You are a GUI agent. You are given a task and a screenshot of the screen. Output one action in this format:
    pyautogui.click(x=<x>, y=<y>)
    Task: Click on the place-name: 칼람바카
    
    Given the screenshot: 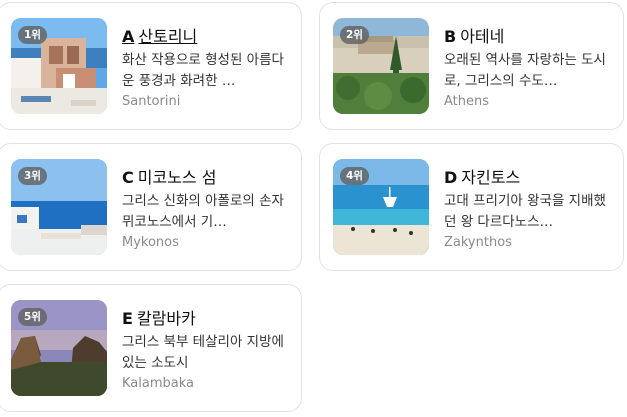 What is the action you would take?
    pyautogui.click(x=166, y=318)
    